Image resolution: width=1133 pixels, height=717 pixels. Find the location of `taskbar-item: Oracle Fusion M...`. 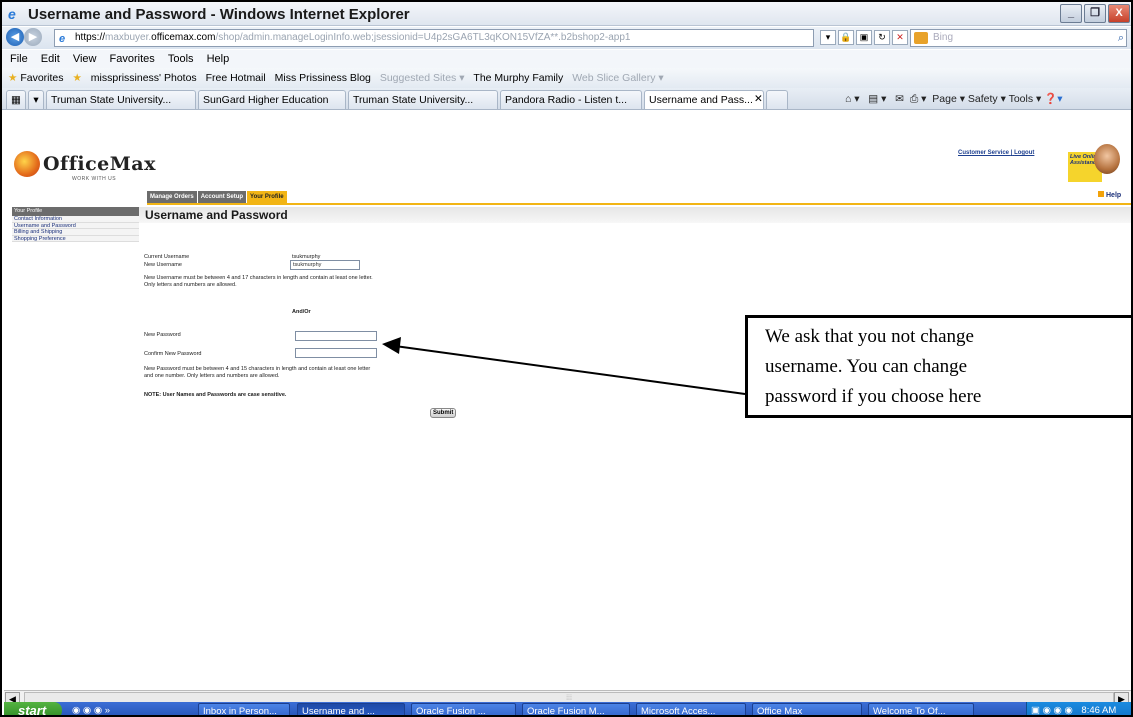

taskbar-item: Oracle Fusion M... is located at coordinates (576, 709).